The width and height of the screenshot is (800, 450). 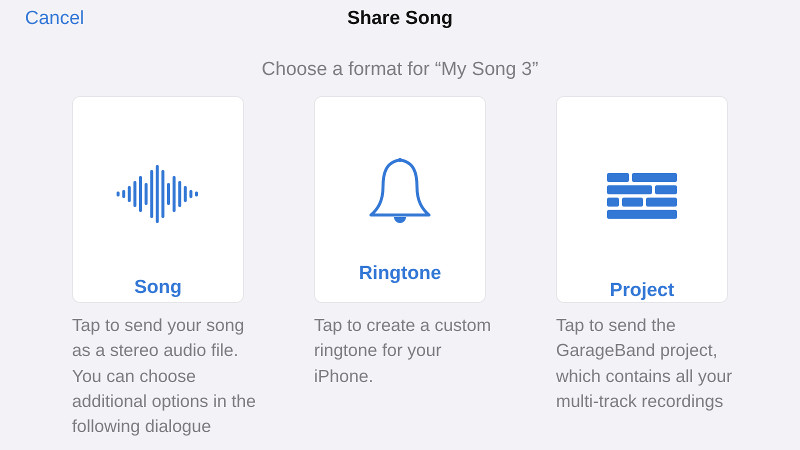 What do you see at coordinates (400, 19) in the screenshot?
I see `sheet-title: Share Song` at bounding box center [400, 19].